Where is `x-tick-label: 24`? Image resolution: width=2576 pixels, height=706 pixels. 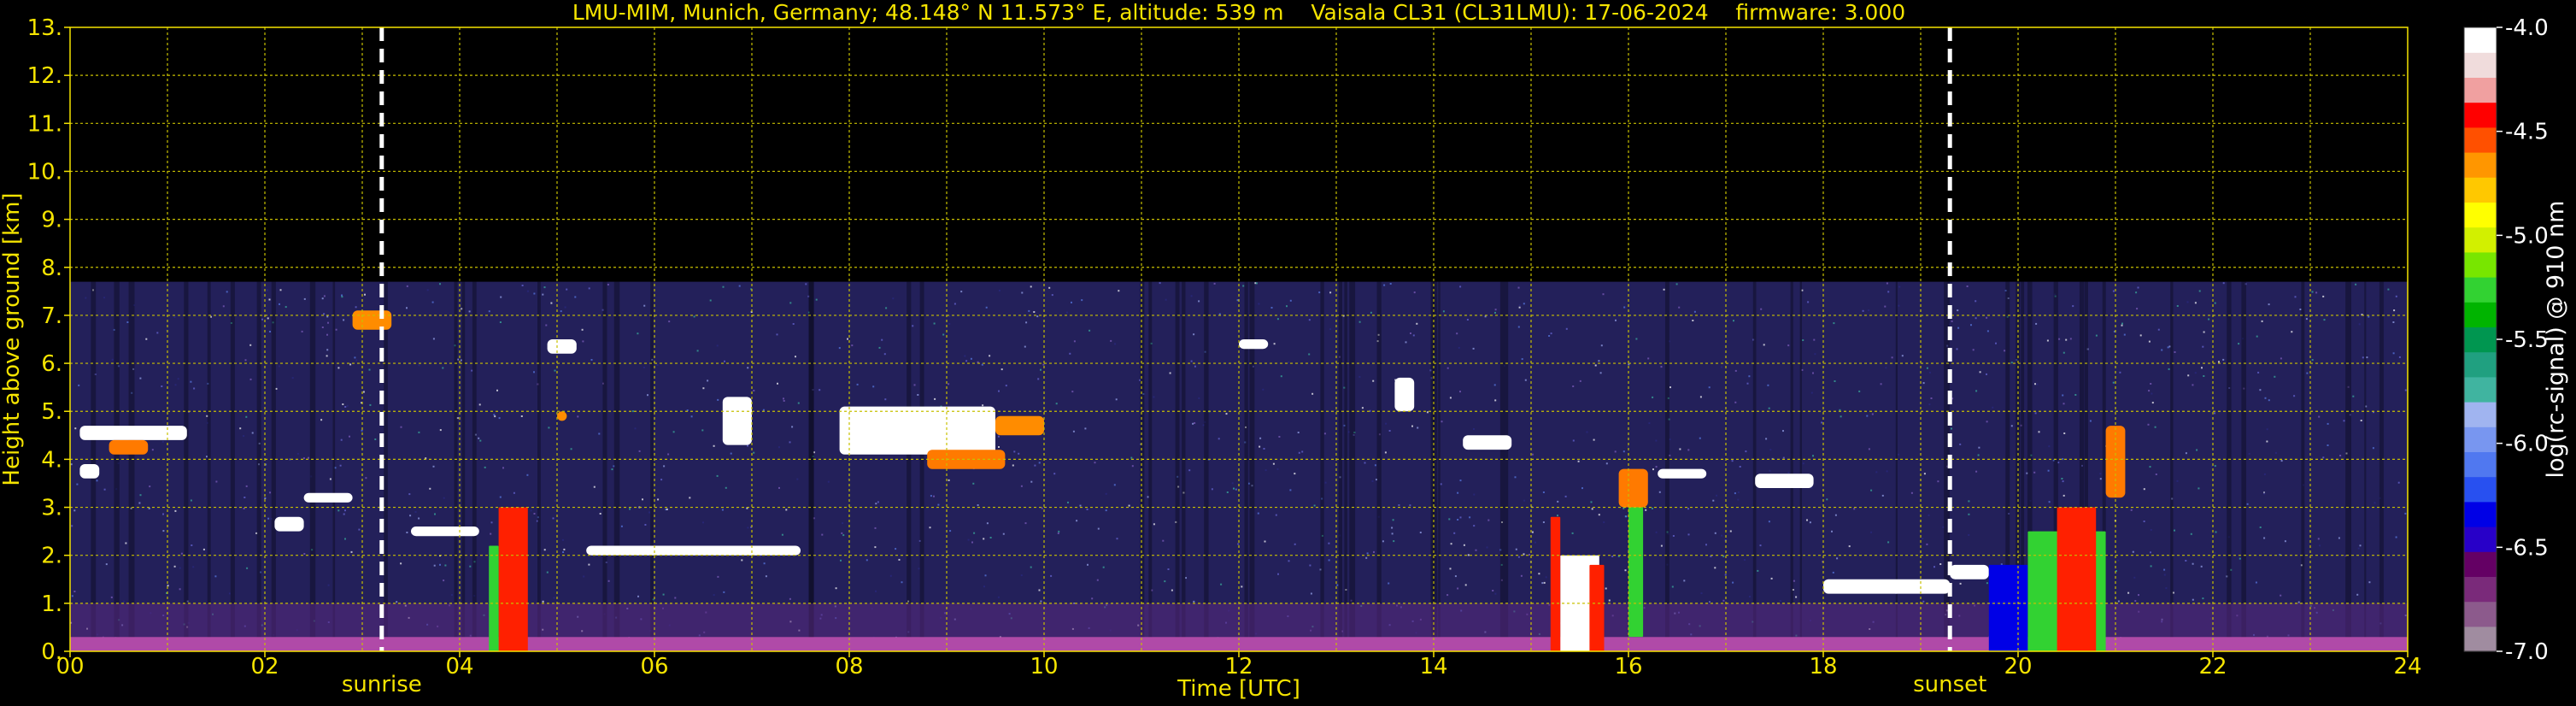 x-tick-label: 24 is located at coordinates (2407, 667).